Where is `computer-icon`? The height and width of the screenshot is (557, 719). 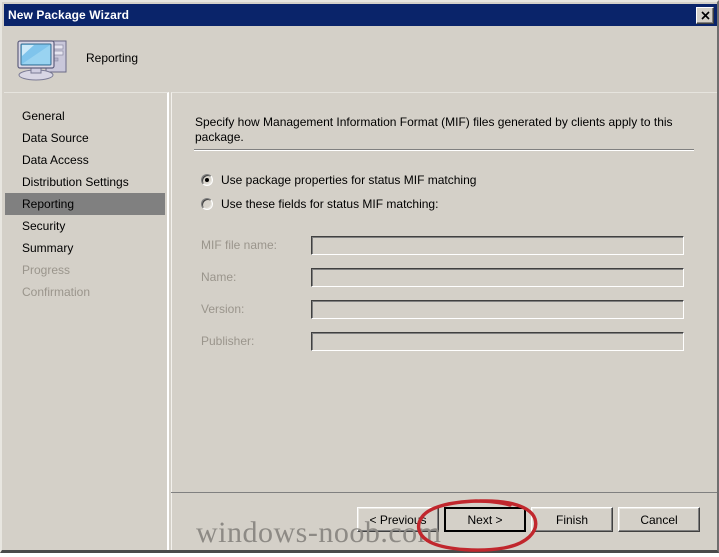
computer-icon is located at coordinates (45, 58).